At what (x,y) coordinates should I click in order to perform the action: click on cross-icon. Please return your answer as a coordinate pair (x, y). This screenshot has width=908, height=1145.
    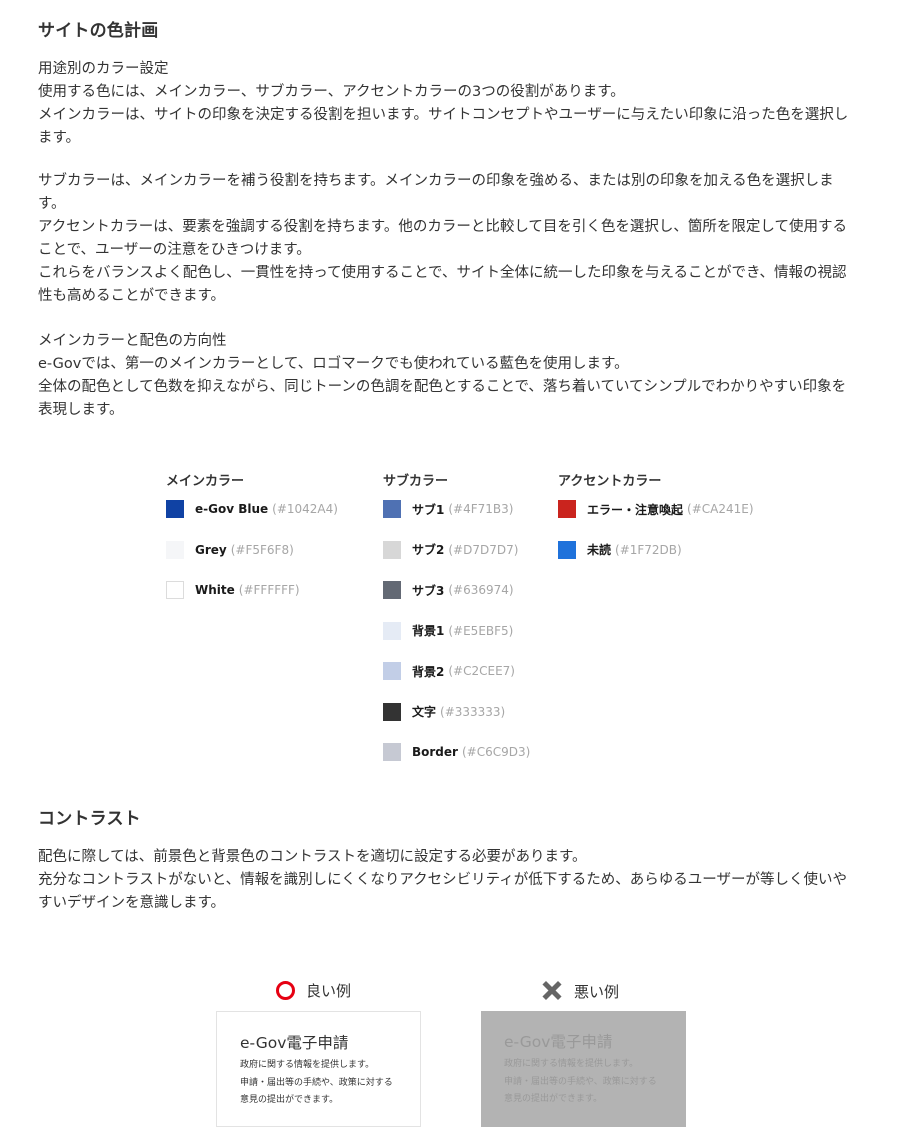
    Looking at the image, I should click on (552, 991).